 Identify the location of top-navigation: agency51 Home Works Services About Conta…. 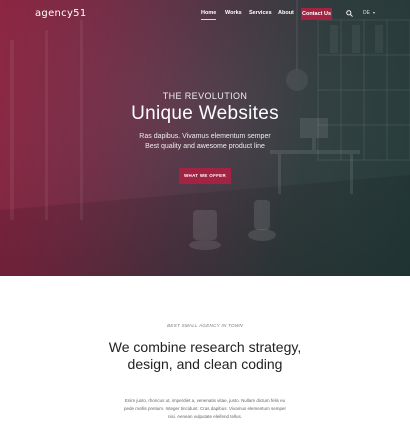
(205, 14).